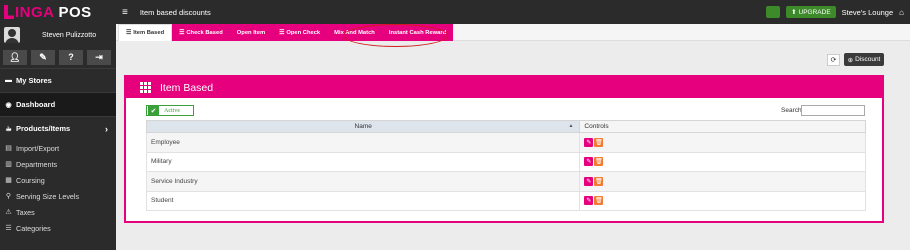 This screenshot has height=250, width=910. What do you see at coordinates (850, 60) in the screenshot?
I see `plus-circle-icon: ⊕` at bounding box center [850, 60].